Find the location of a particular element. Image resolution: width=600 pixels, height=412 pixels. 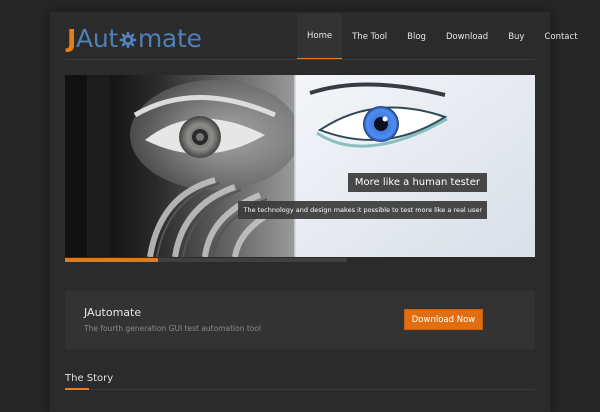

story-underline is located at coordinates (77, 389).